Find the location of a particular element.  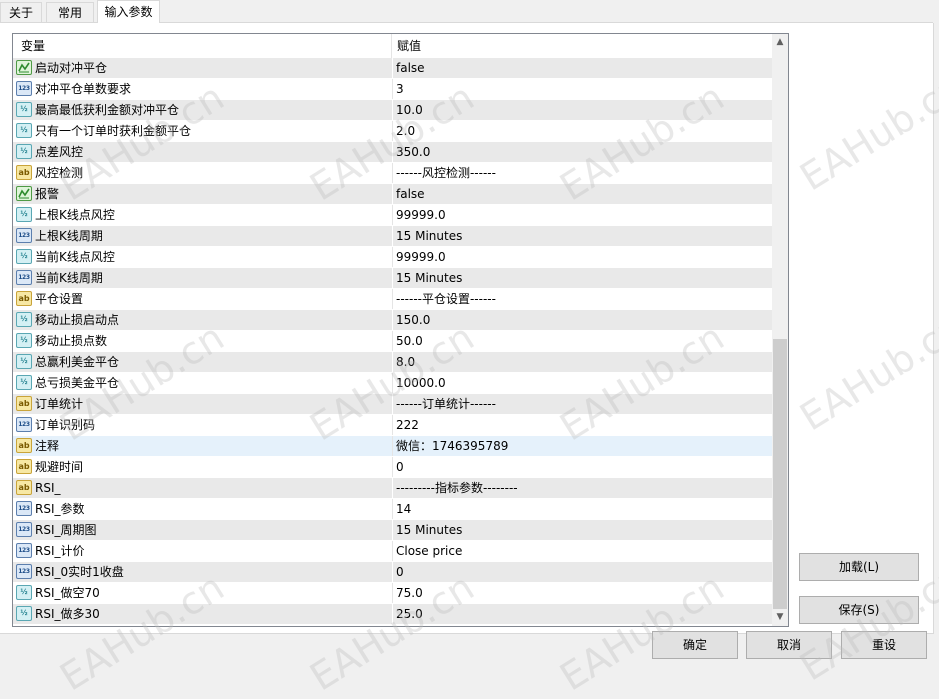

parameter-row: 123 RSI_0实时1收盘 0 is located at coordinates (392, 572).